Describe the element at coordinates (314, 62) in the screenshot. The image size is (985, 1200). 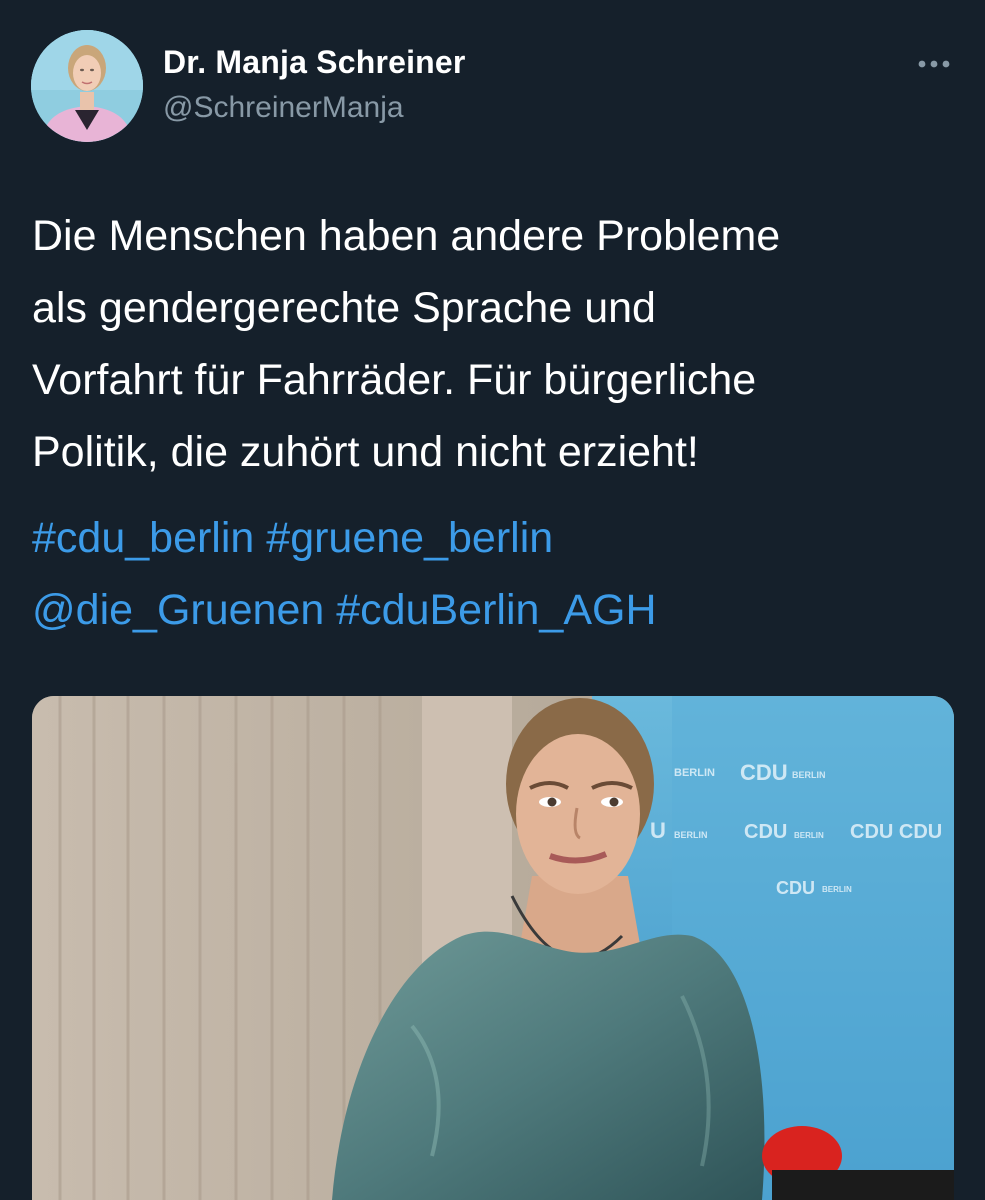
I see `author-display-name: Dr. Manja Schreiner` at that location.